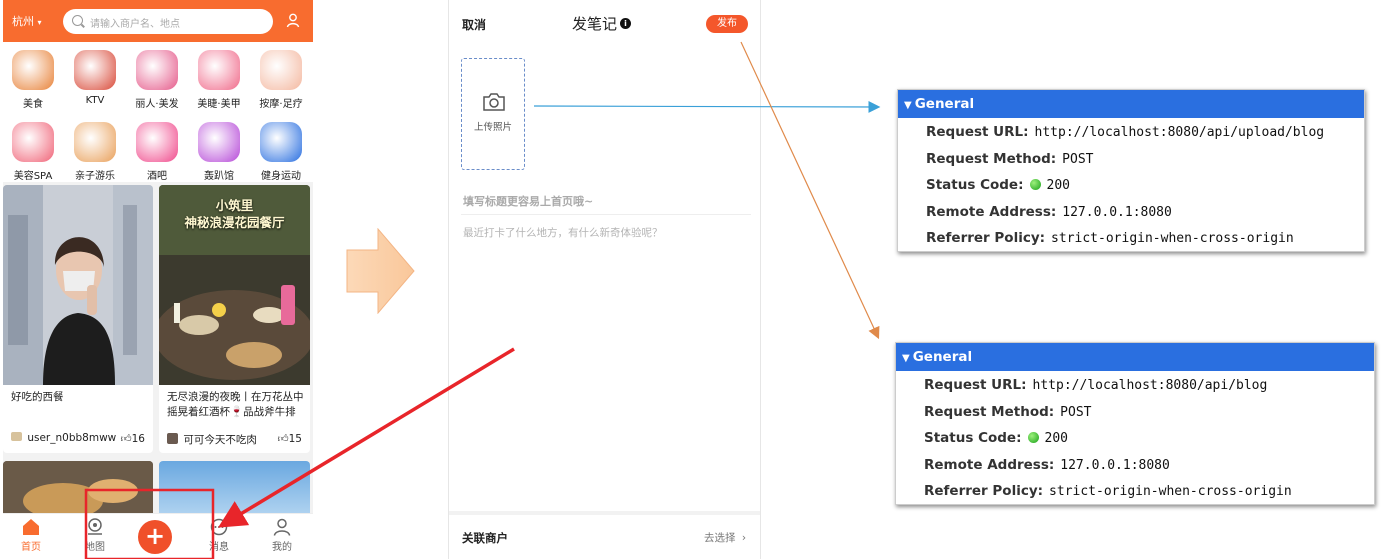 The width and height of the screenshot is (1387, 559). What do you see at coordinates (63, 438) in the screenshot?
I see `blog-author: user_n0bb8mww` at bounding box center [63, 438].